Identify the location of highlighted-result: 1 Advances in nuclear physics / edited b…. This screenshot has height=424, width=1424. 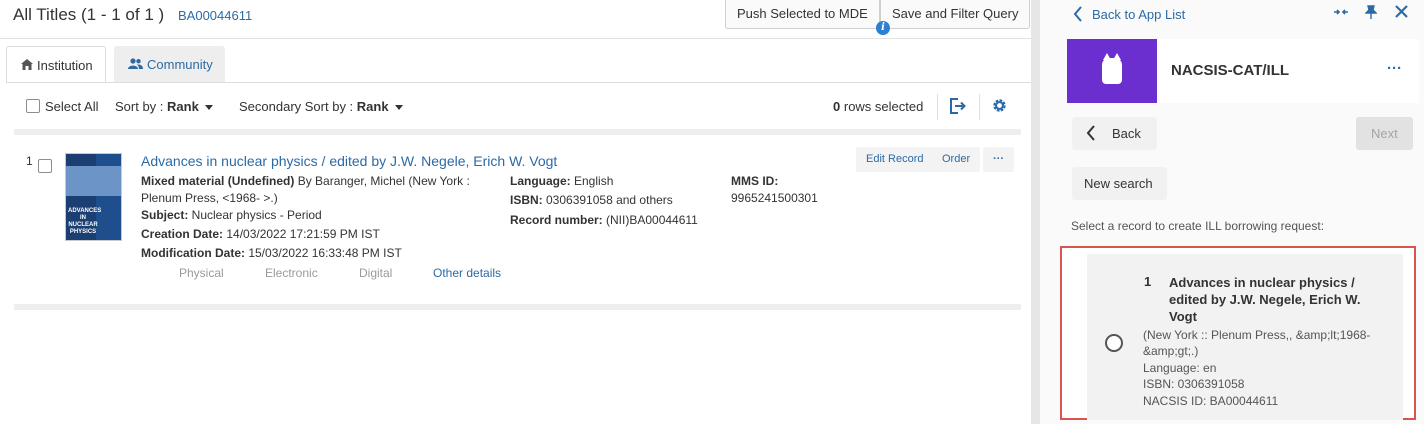
(1238, 333).